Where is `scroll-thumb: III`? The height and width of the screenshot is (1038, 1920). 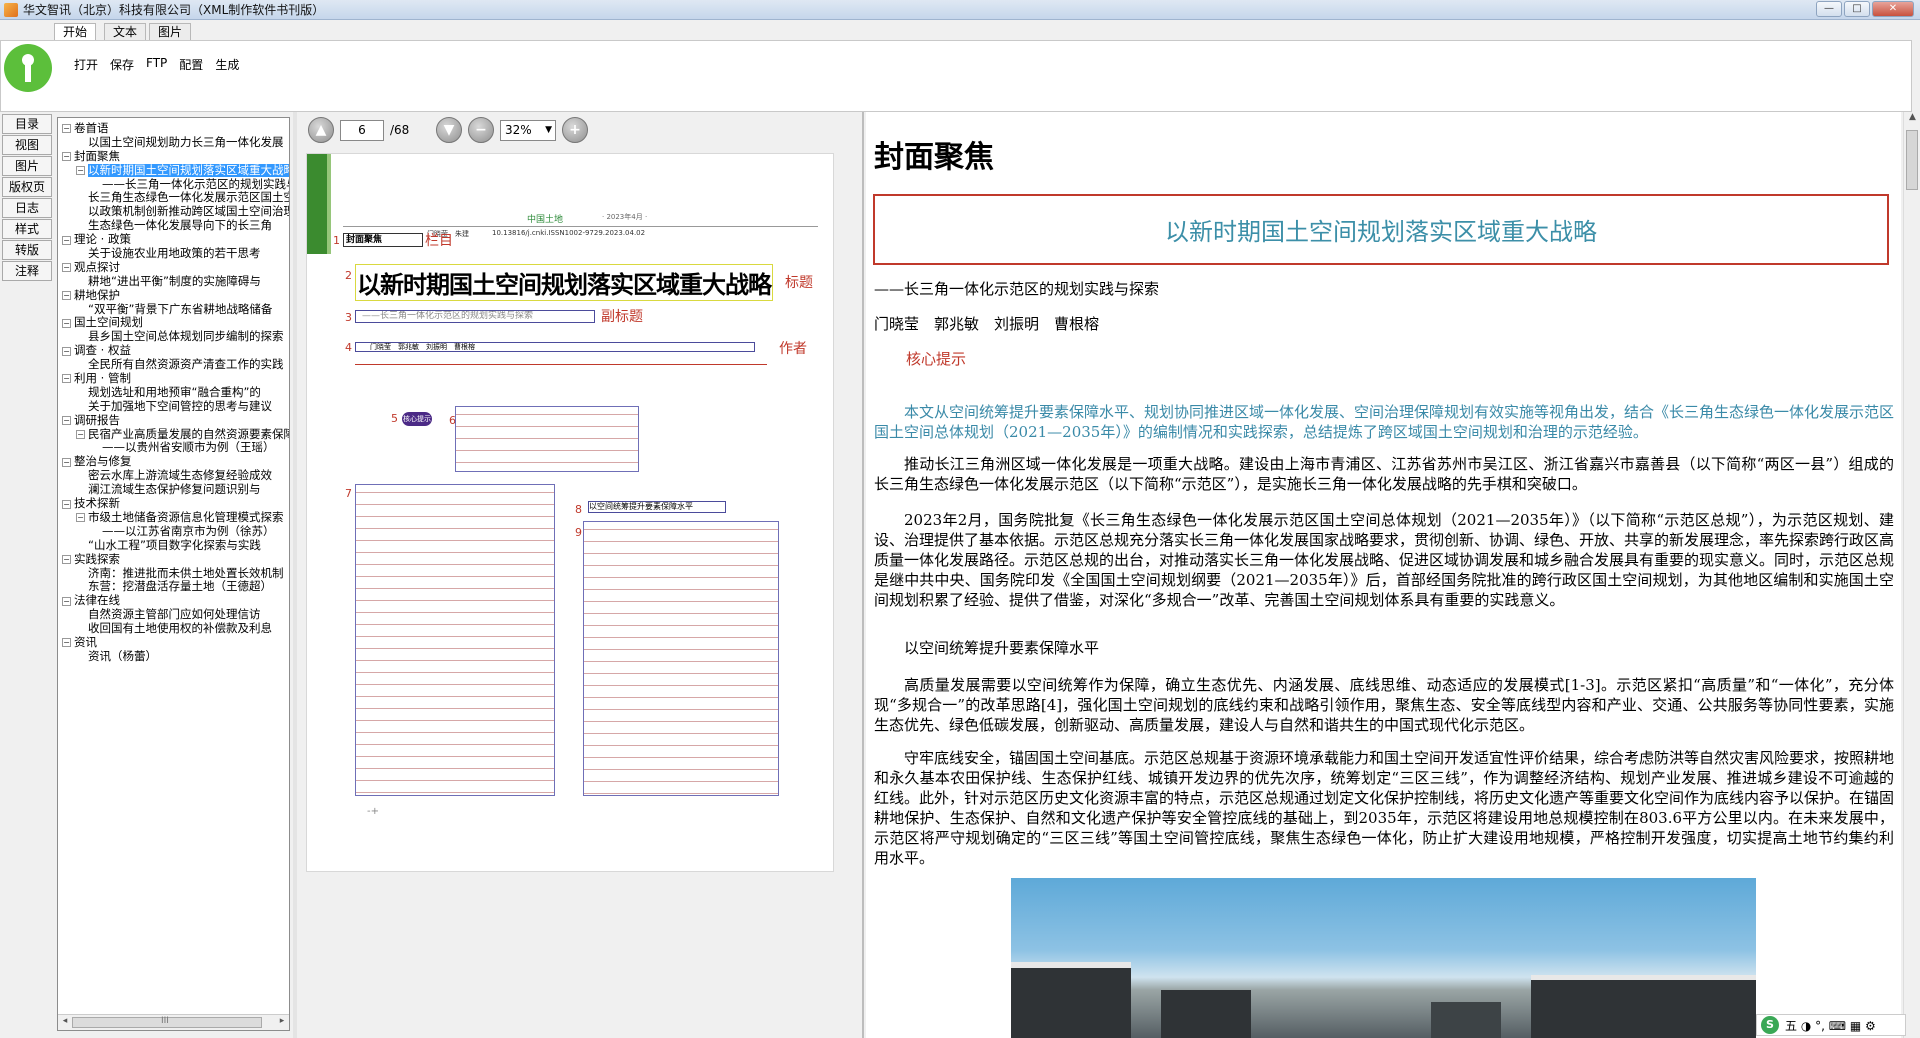 scroll-thumb: III is located at coordinates (167, 1022).